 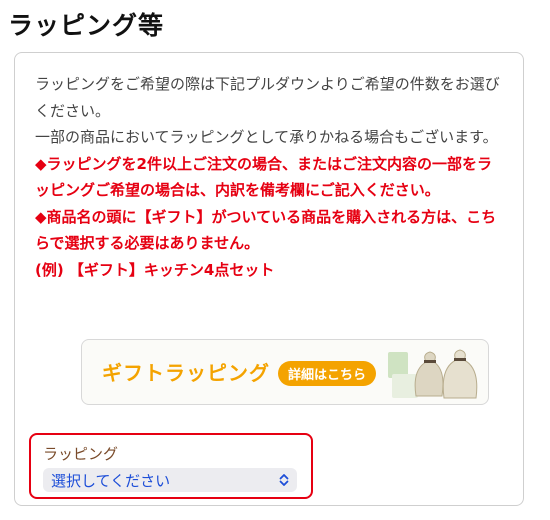 I want to click on details-link-badge: 詳細はこちら, so click(x=327, y=373).